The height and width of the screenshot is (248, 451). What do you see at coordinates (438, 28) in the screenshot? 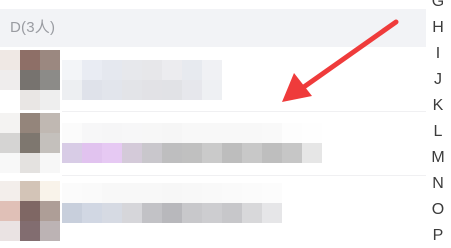
I see `index-letter-h: H` at bounding box center [438, 28].